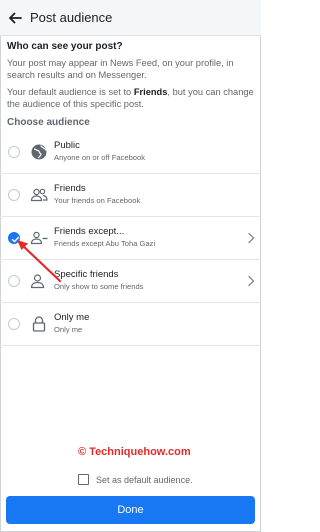 The width and height of the screenshot is (320, 532). What do you see at coordinates (67, 145) in the screenshot?
I see `option-title: Public` at bounding box center [67, 145].